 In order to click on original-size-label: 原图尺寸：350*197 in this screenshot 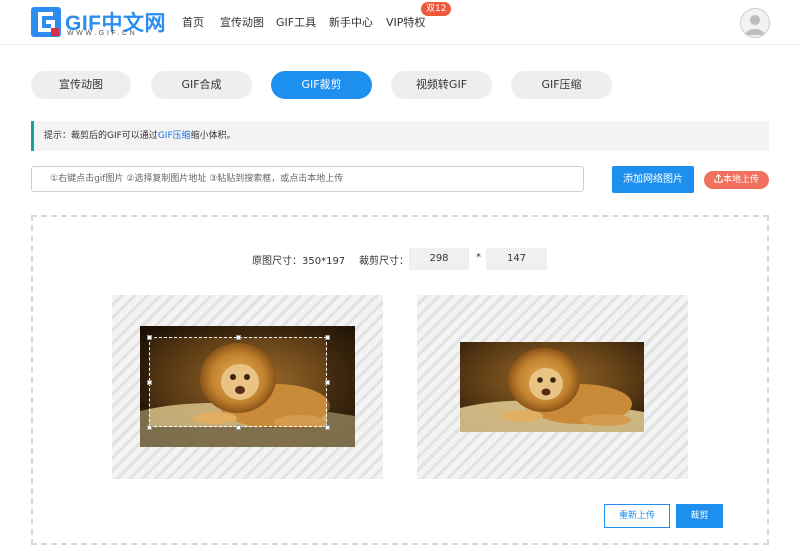, I will do `click(299, 261)`.